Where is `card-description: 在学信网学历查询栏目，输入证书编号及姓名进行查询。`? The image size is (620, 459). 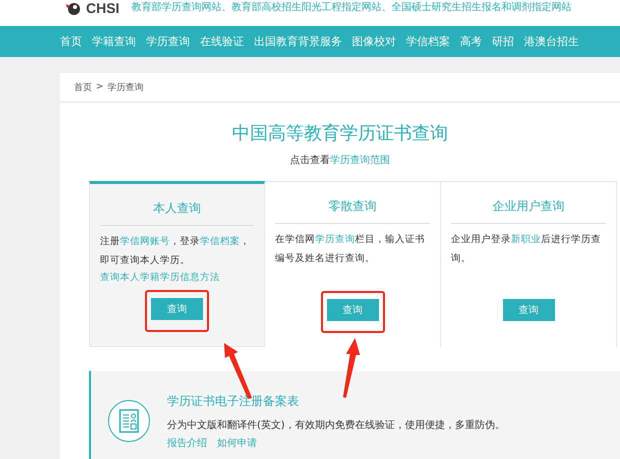 card-description: 在学信网学历查询栏目，输入证书编号及姓名进行查询。 is located at coordinates (350, 249).